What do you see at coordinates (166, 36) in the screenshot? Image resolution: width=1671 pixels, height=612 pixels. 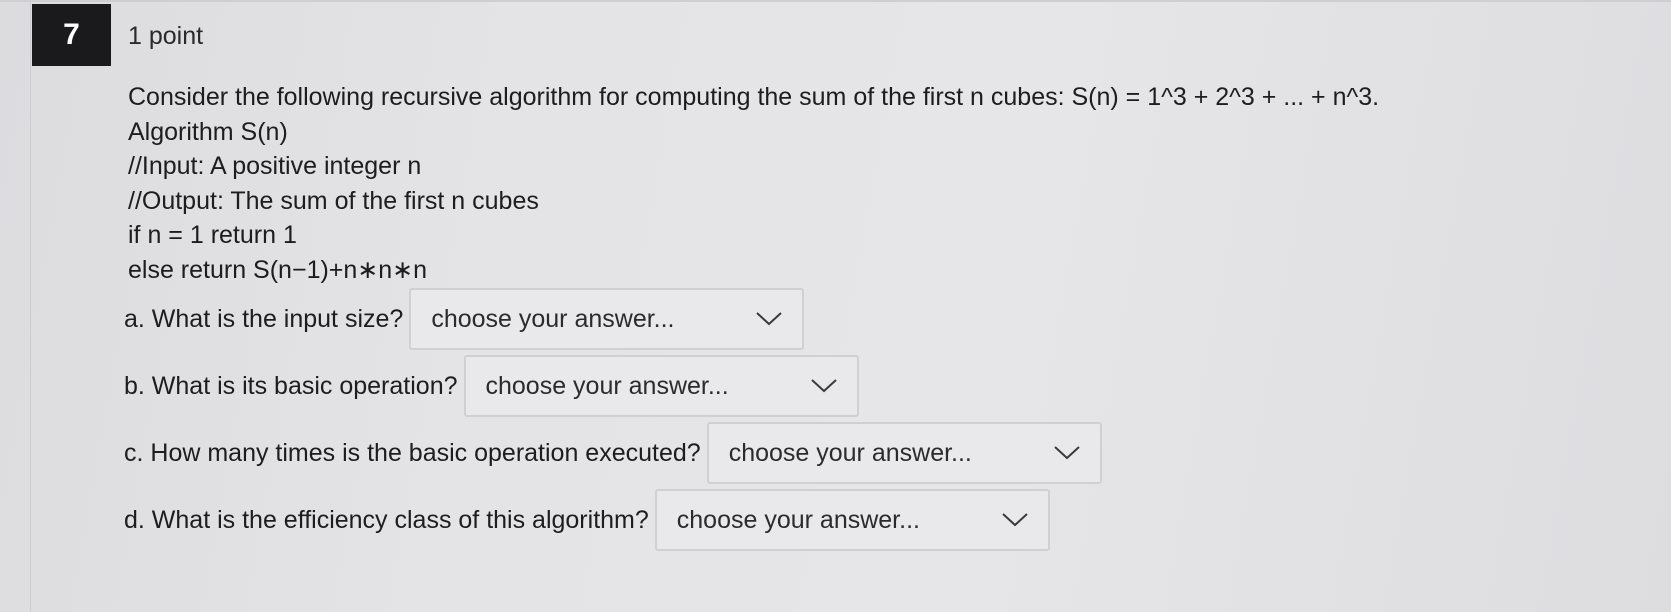 I see `question-points: 1 point` at bounding box center [166, 36].